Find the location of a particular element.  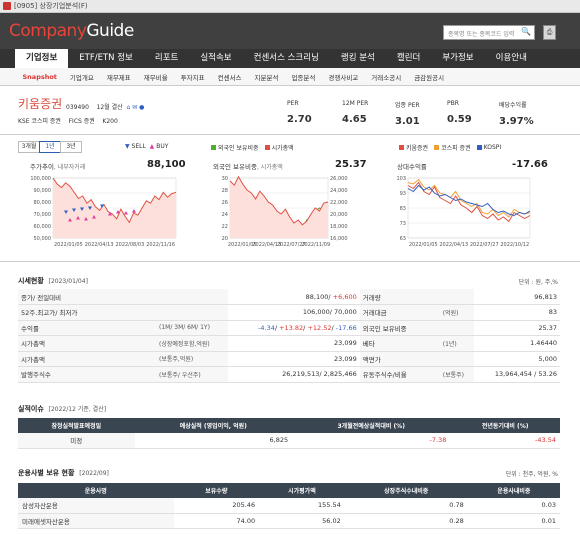

nav-item: 기업정보 is located at coordinates (42, 58).